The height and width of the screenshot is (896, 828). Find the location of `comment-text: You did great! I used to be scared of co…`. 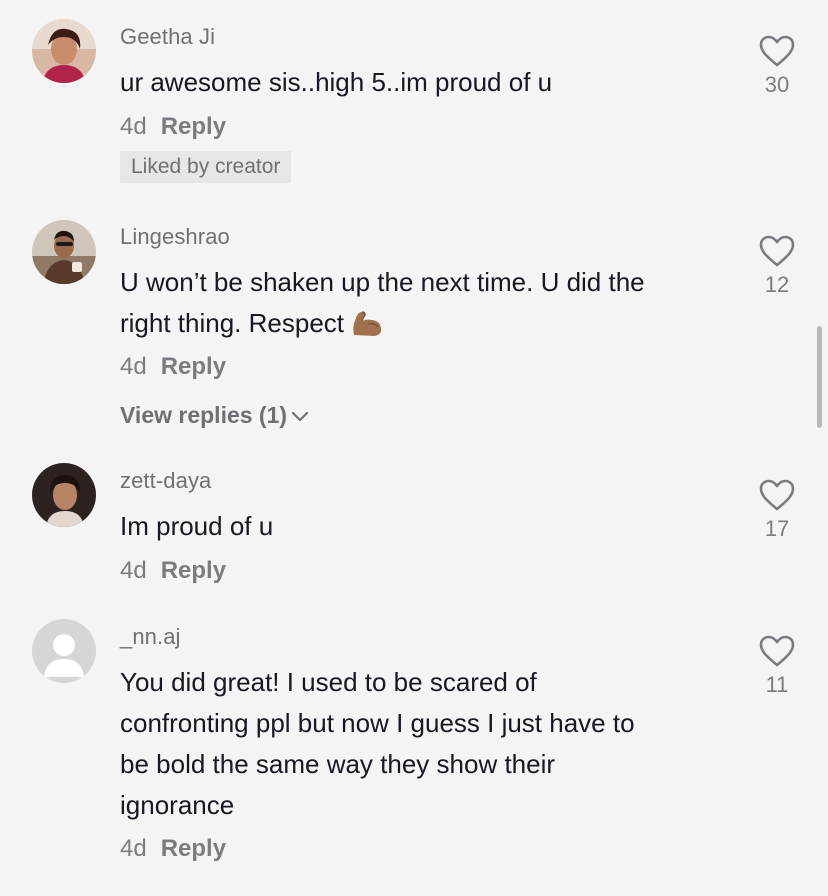

comment-text: You did great! I used to be scared of co… is located at coordinates (425, 744).